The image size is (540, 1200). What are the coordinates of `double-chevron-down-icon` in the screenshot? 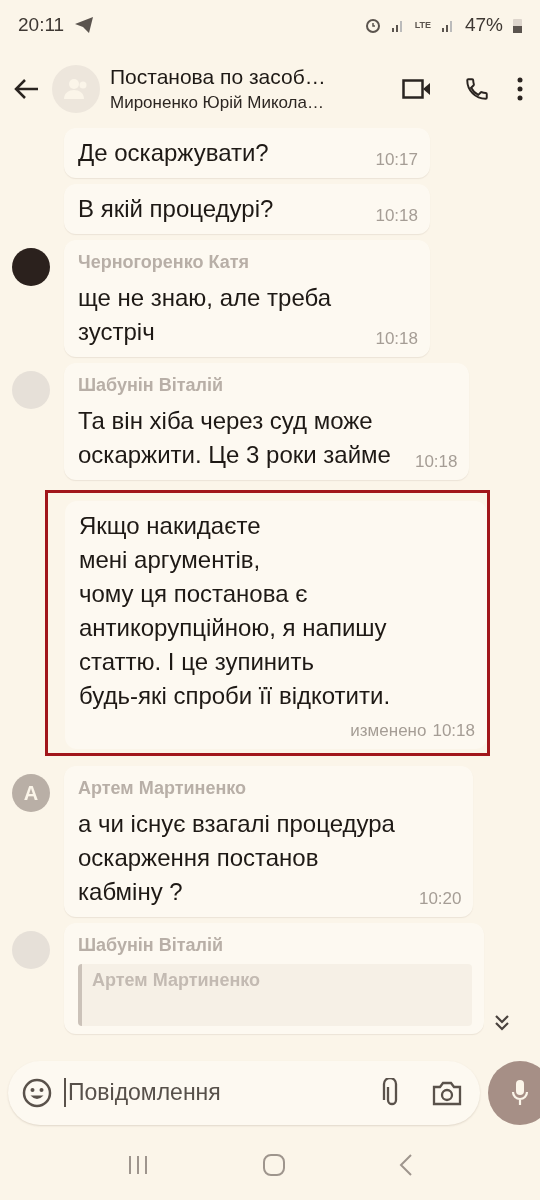 It's located at (502, 1023).